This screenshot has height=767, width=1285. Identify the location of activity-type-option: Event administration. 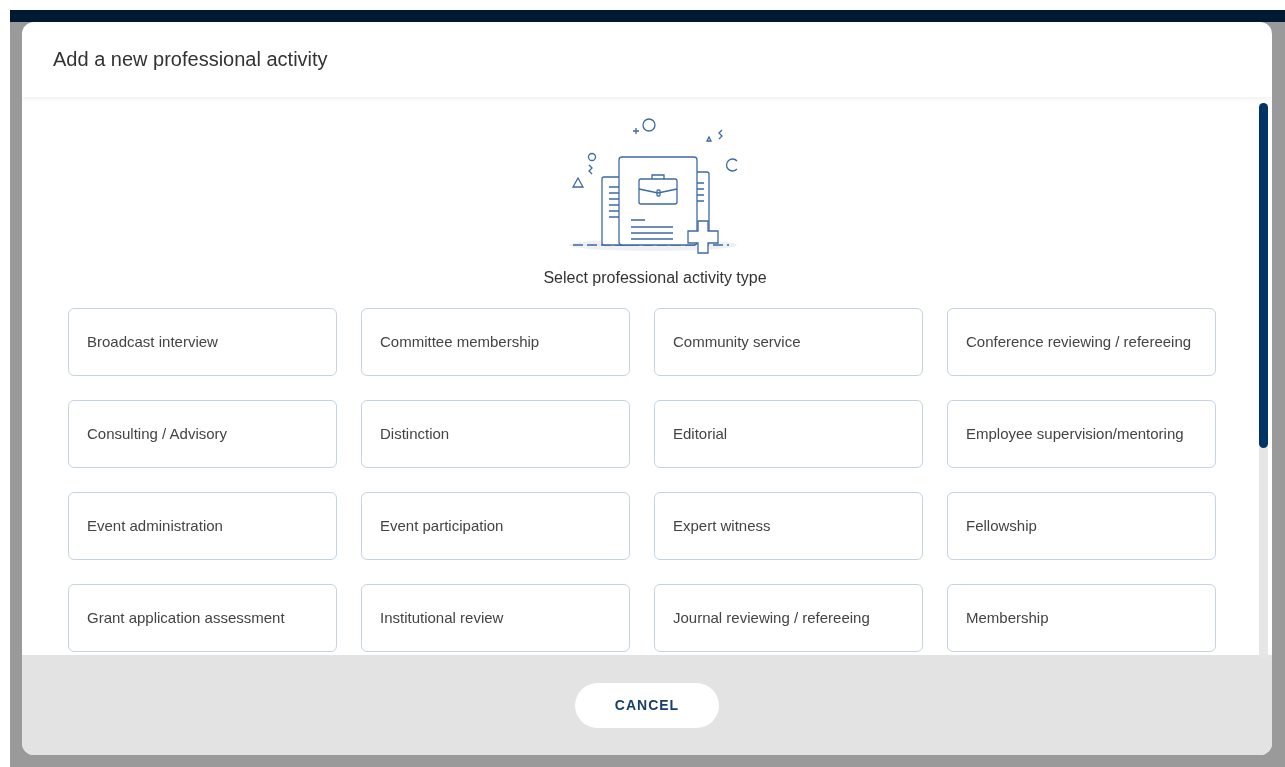
(202, 526).